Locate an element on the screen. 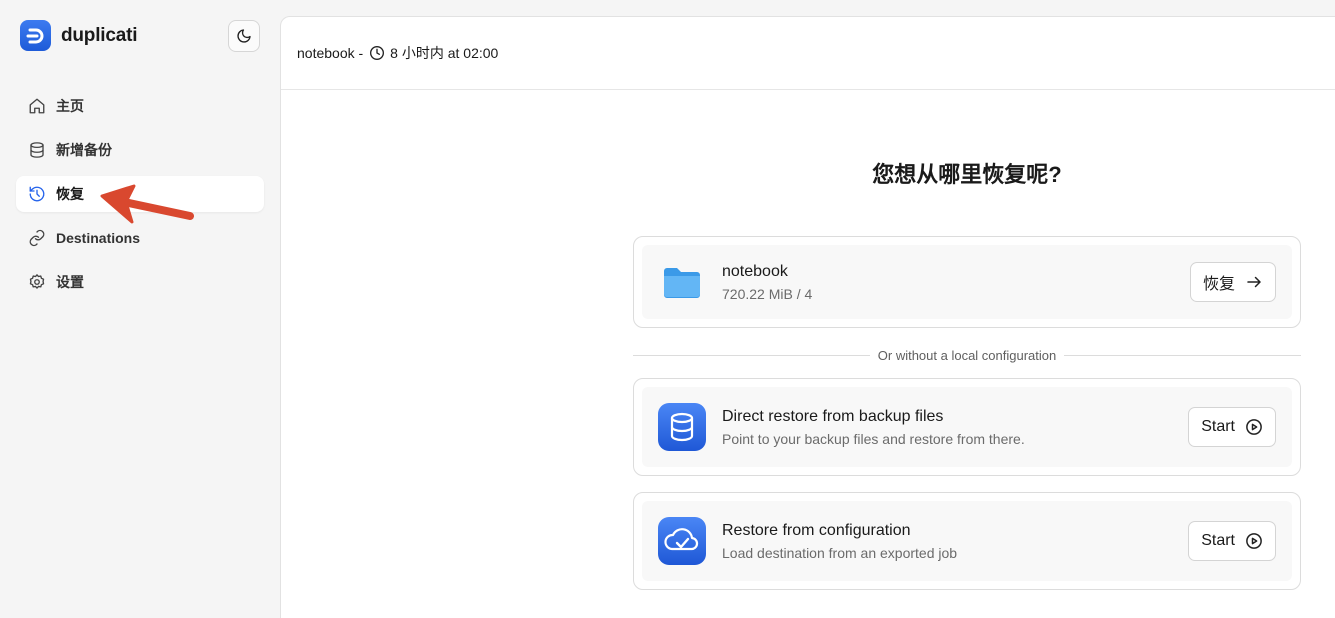  sidebar-item-destinations: Destinations is located at coordinates (140, 238).